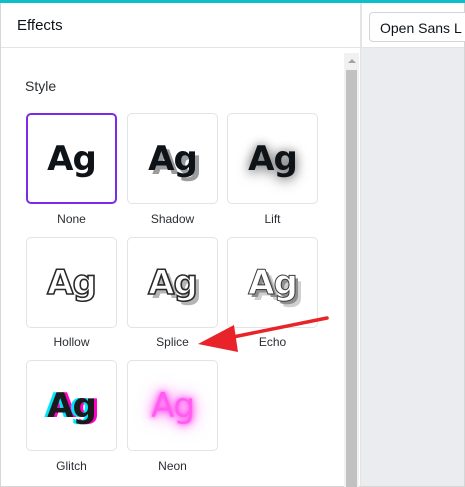  I want to click on effect-preview-lift: Ag, so click(273, 158).